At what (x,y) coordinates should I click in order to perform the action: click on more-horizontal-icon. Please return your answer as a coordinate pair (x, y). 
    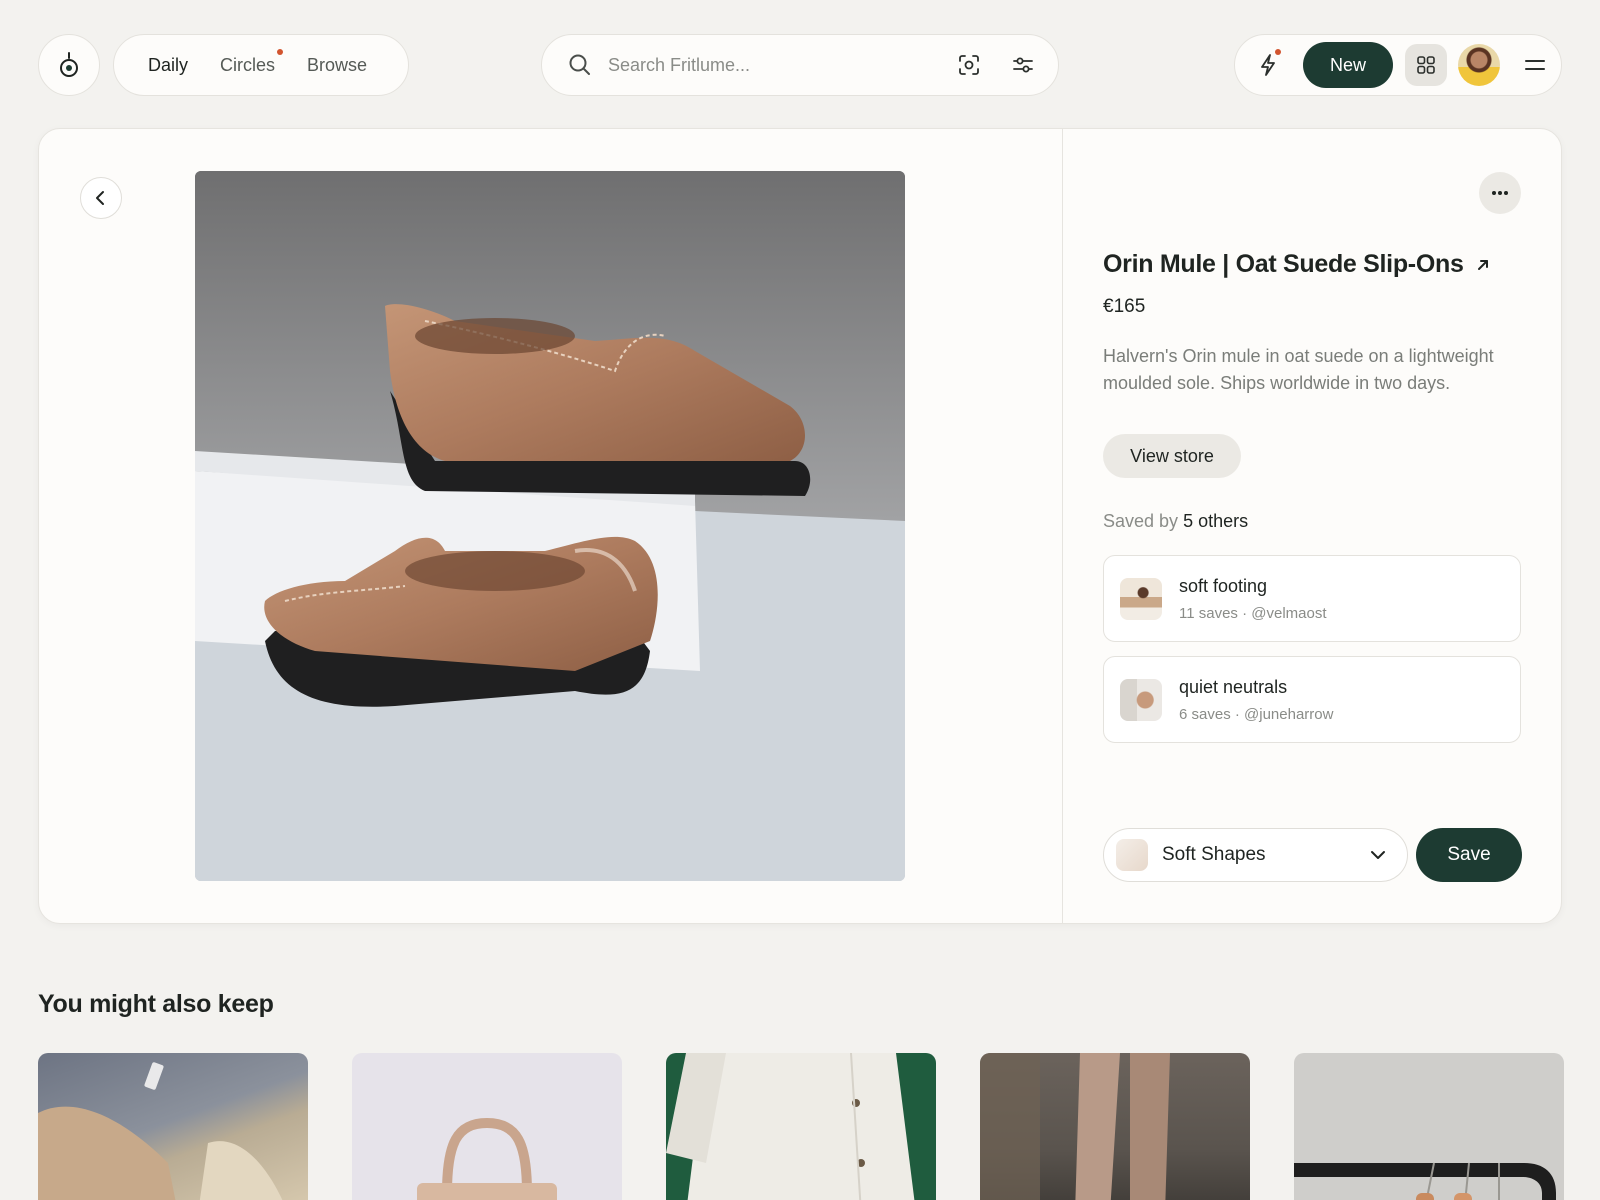
    Looking at the image, I should click on (1500, 193).